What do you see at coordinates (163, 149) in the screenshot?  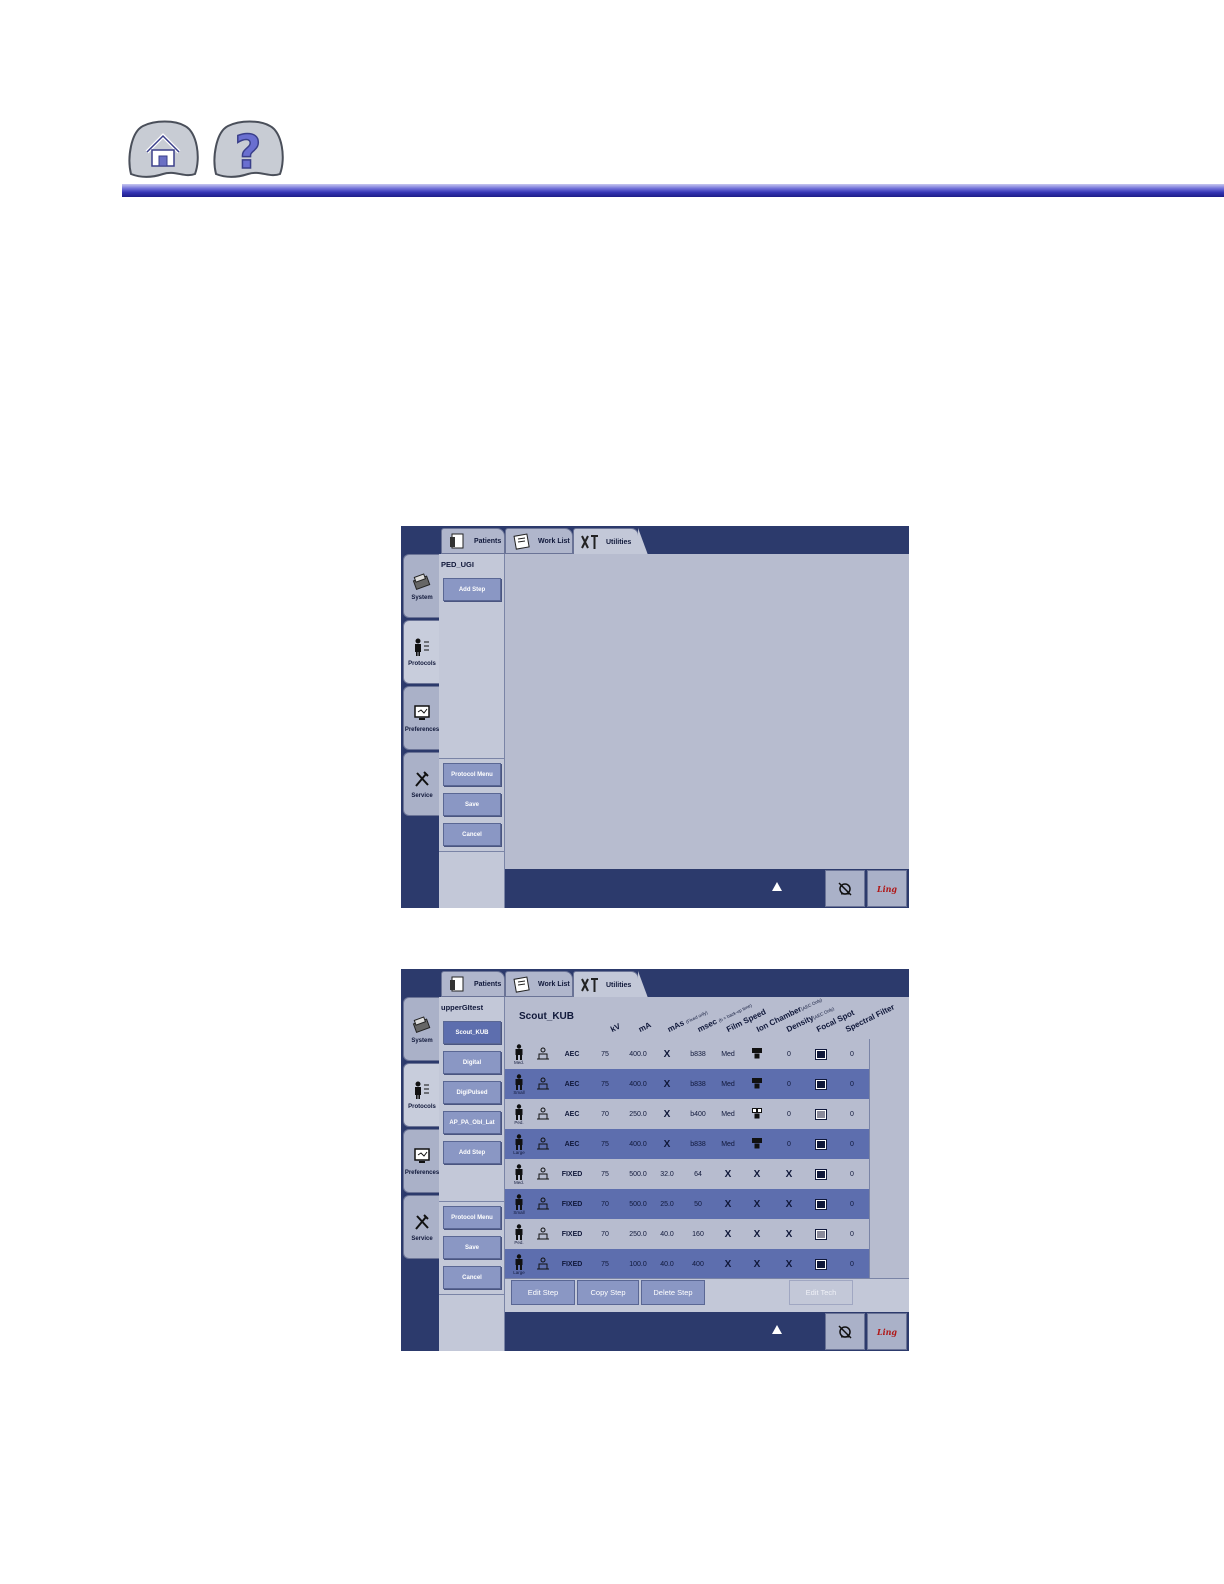 I see `home-button` at bounding box center [163, 149].